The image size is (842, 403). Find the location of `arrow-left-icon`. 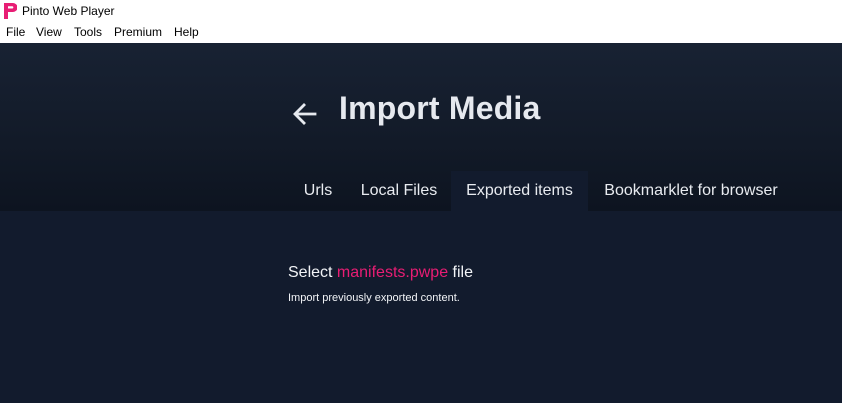

arrow-left-icon is located at coordinates (305, 114).